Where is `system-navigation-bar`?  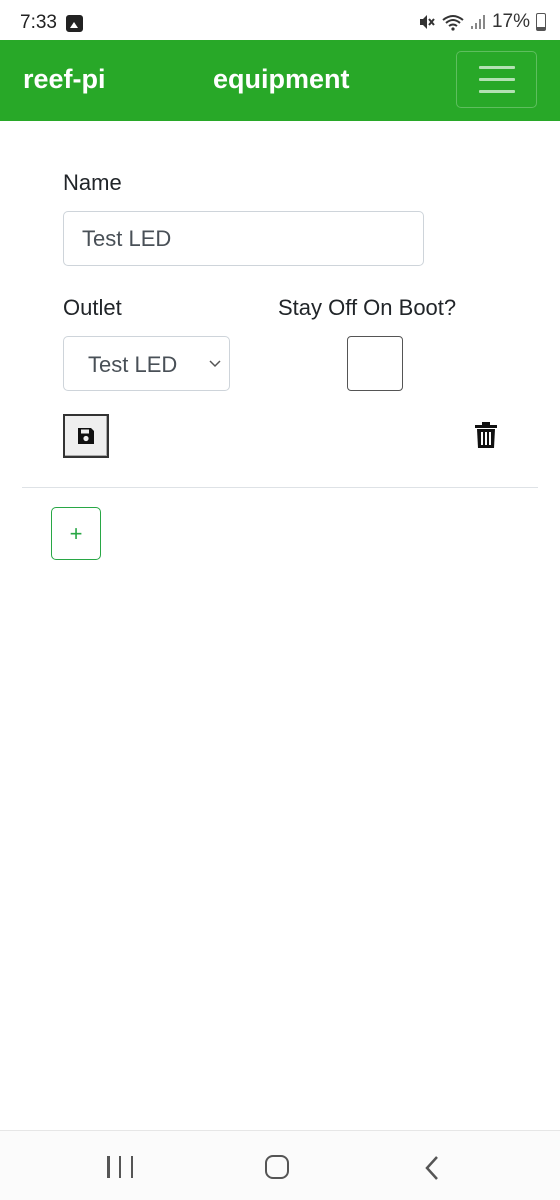
system-navigation-bar is located at coordinates (280, 1165).